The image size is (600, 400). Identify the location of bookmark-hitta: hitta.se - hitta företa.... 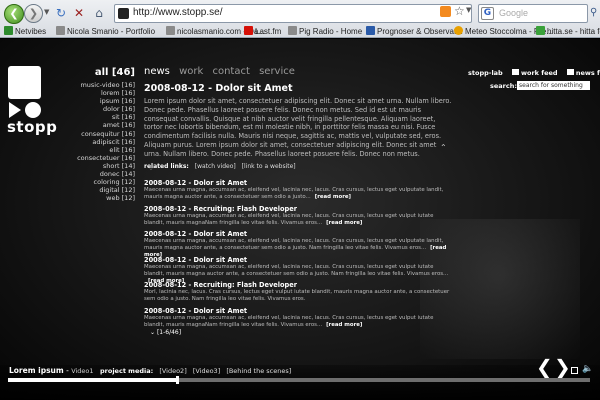
(568, 31).